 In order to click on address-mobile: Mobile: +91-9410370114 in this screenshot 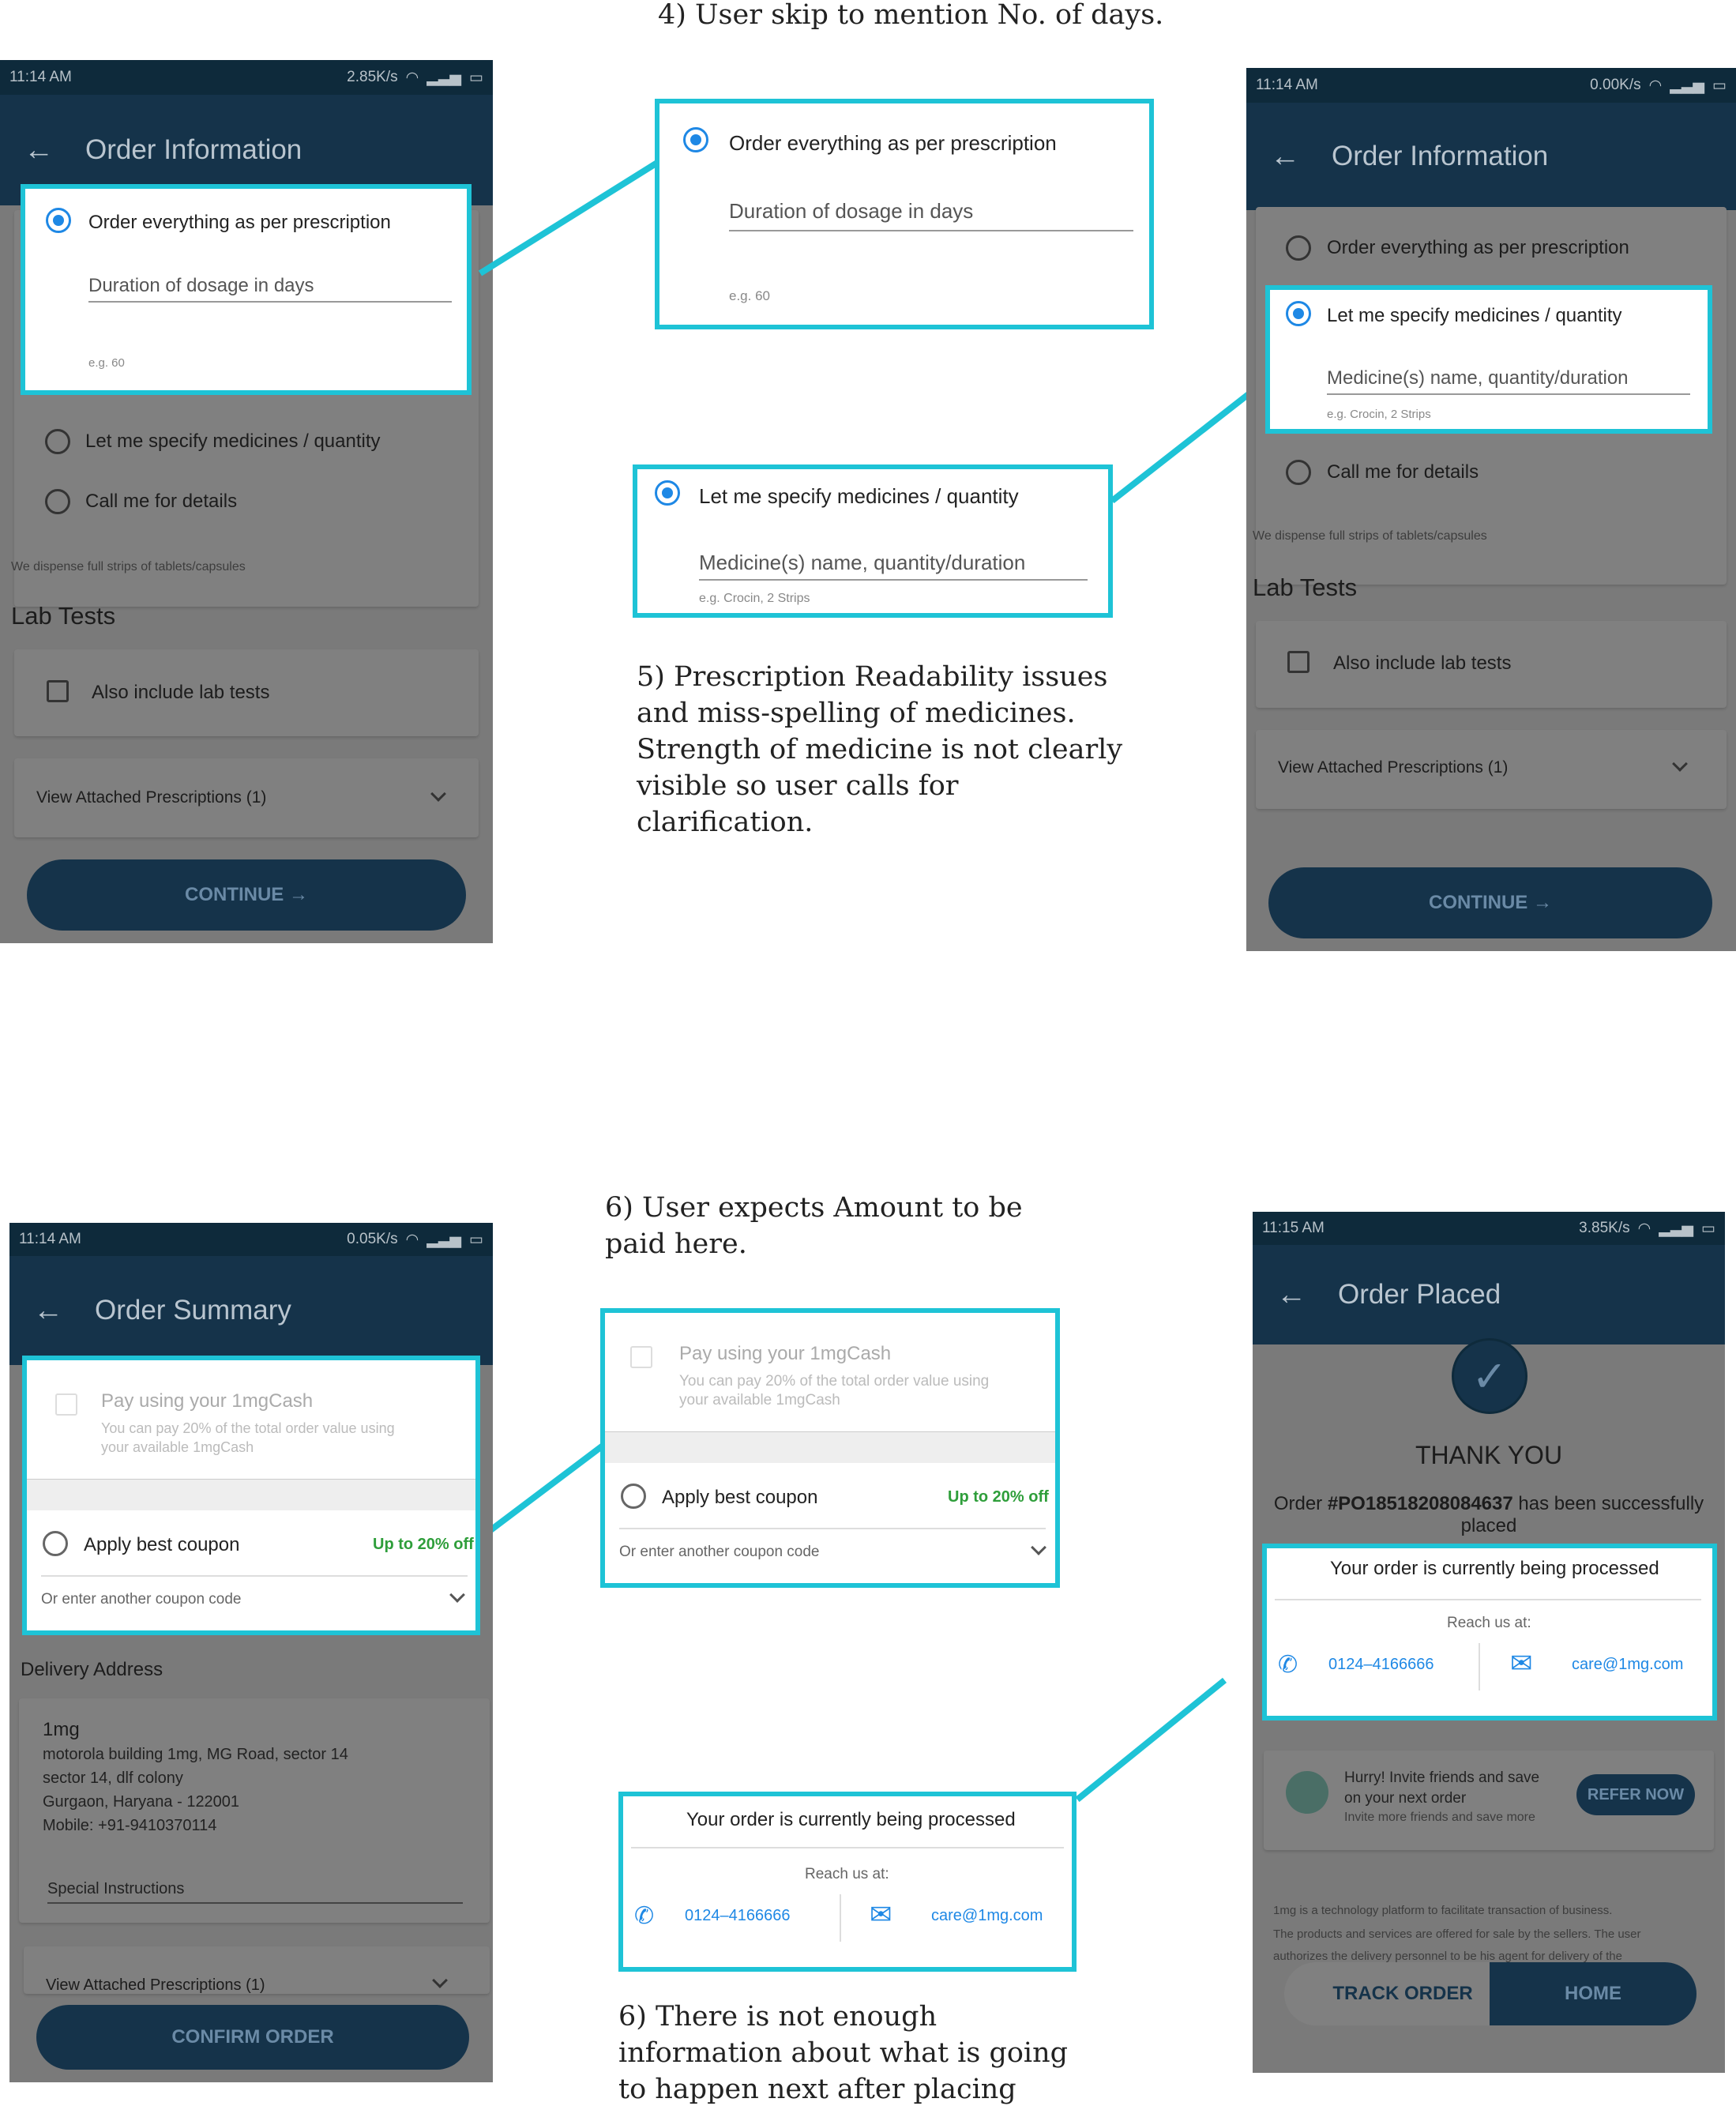, I will do `click(130, 1825)`.